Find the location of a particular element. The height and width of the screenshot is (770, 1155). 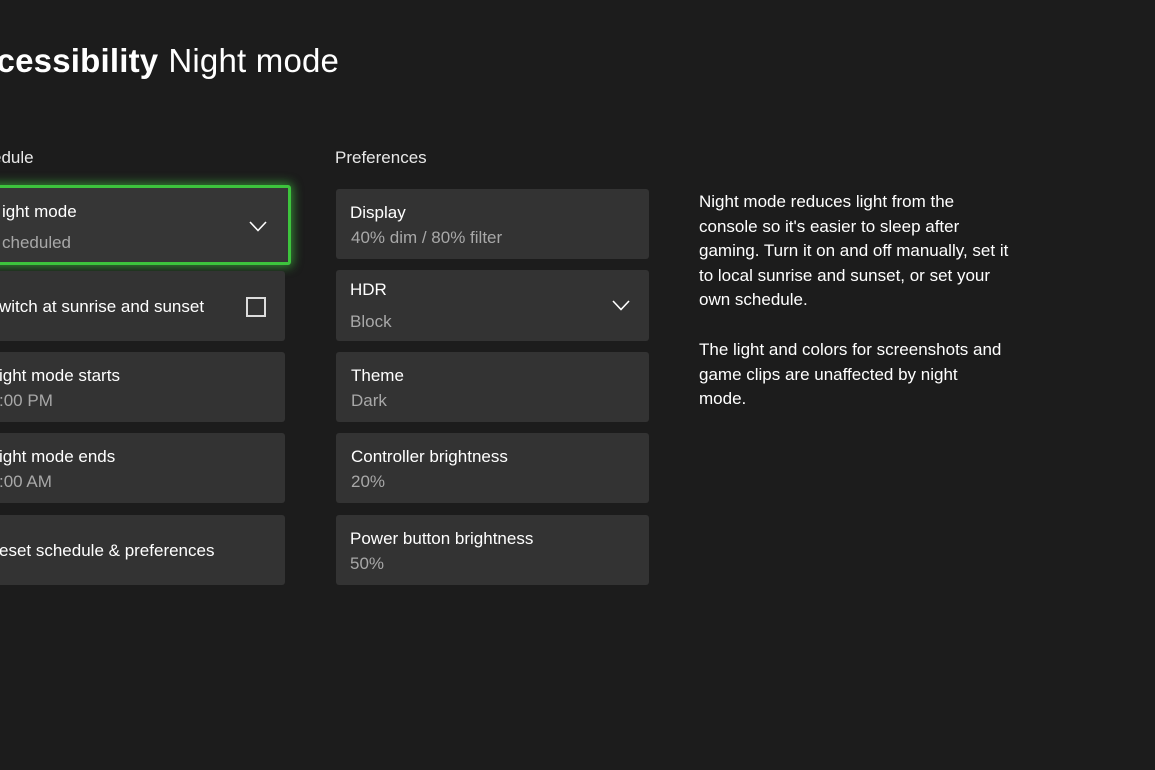

controller-brightness-value: 20% is located at coordinates (368, 481).